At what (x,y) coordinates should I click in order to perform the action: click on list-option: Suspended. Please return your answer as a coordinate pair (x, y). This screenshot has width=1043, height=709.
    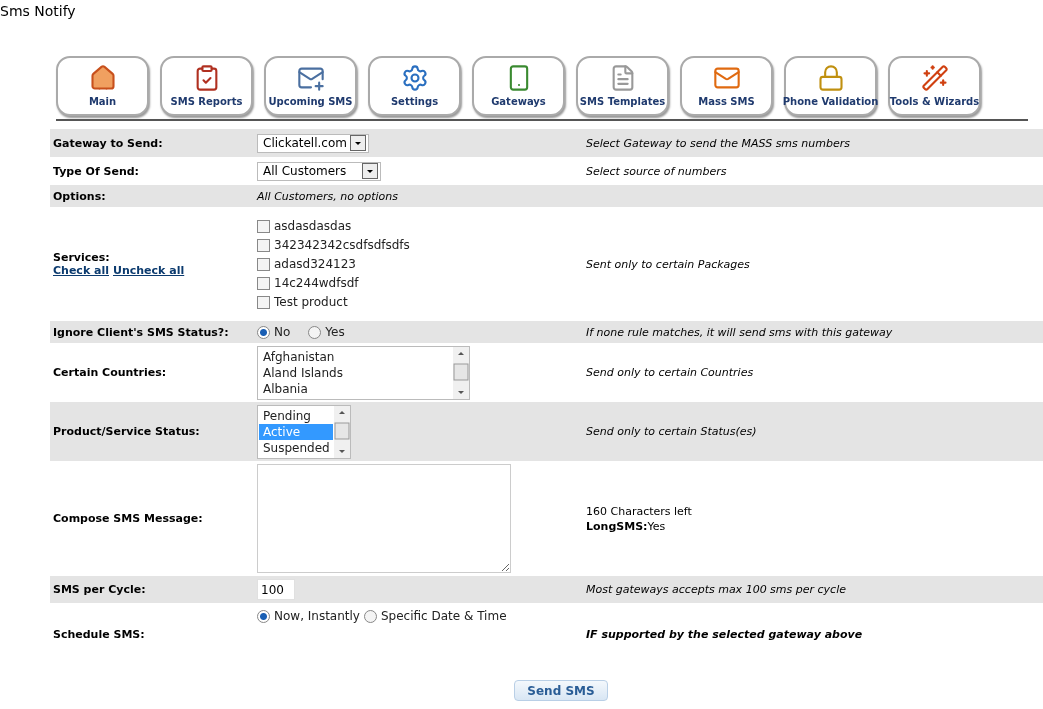
    Looking at the image, I should click on (296, 447).